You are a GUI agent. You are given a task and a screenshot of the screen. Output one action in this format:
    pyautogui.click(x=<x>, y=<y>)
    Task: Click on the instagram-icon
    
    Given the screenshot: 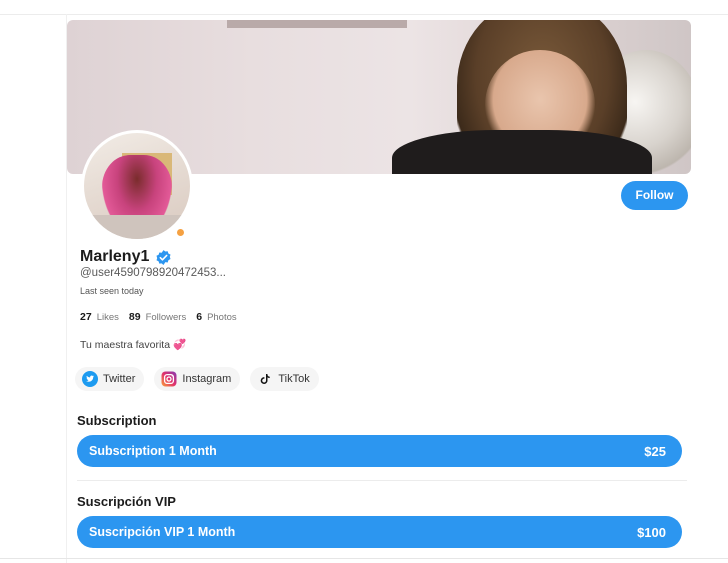 What is the action you would take?
    pyautogui.click(x=169, y=379)
    